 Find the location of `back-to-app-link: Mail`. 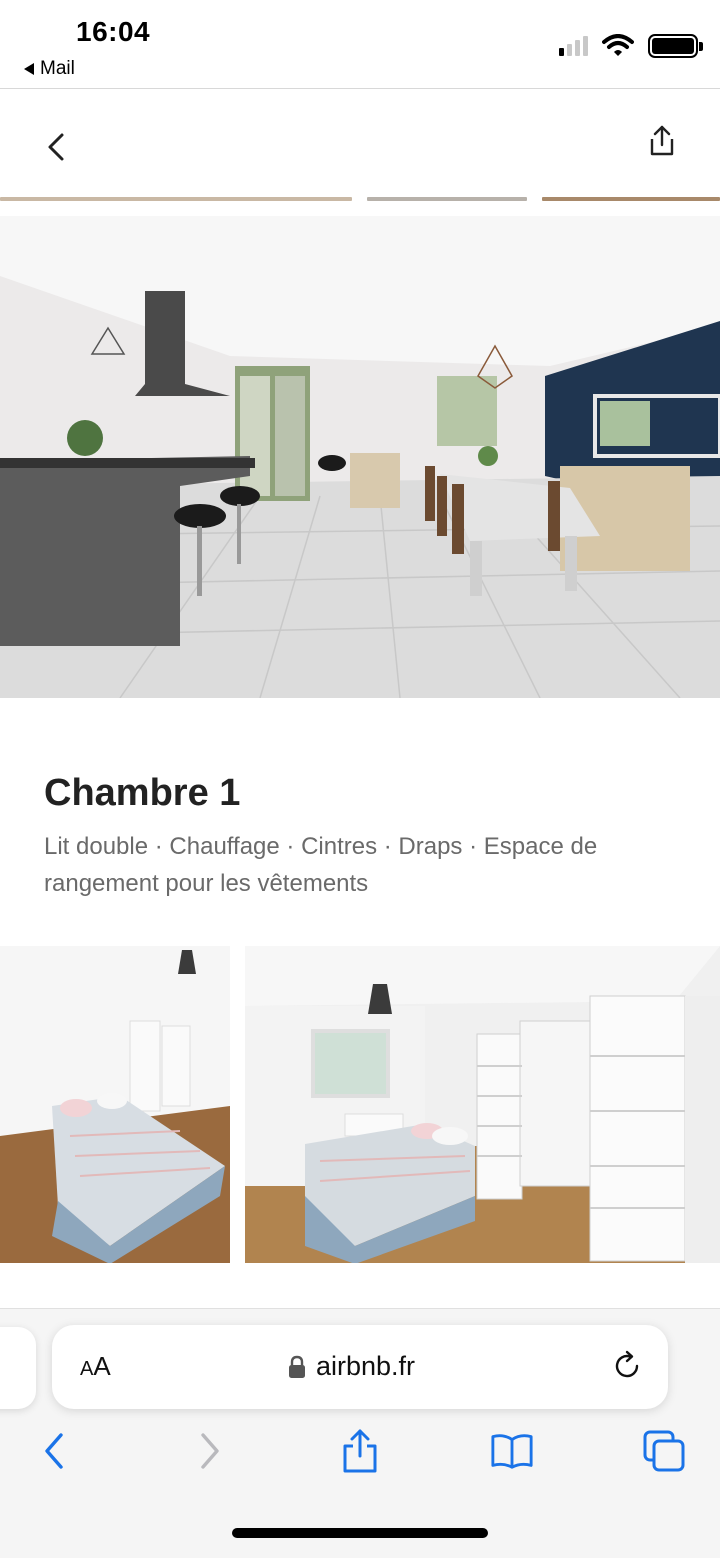

back-to-app-link: Mail is located at coordinates (49, 69).